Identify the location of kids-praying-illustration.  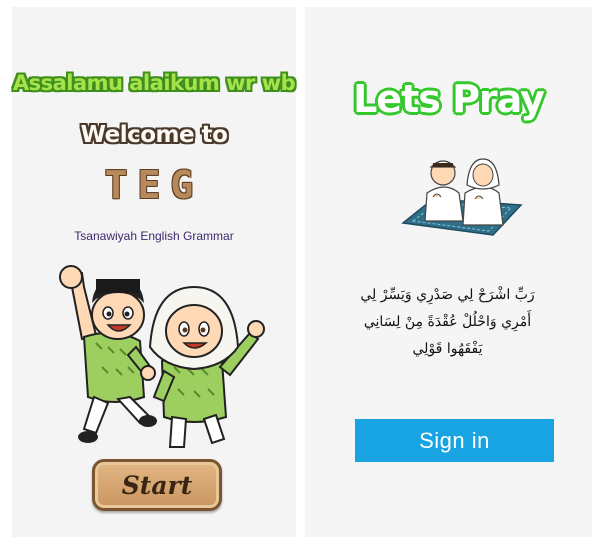
(462, 197).